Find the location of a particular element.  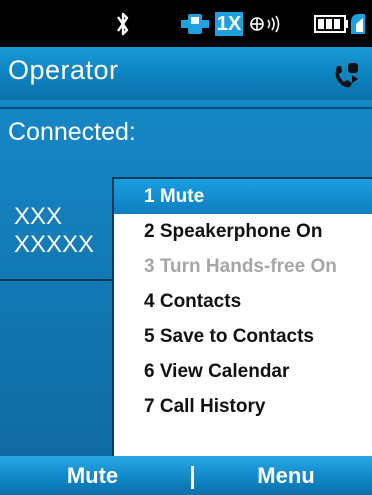

status-bar: 1X is located at coordinates (186, 23).